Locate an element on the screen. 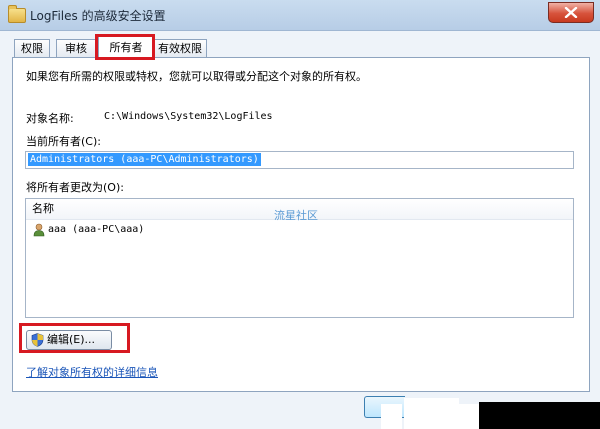 The height and width of the screenshot is (429, 600). uac-shield-icon is located at coordinates (37, 340).